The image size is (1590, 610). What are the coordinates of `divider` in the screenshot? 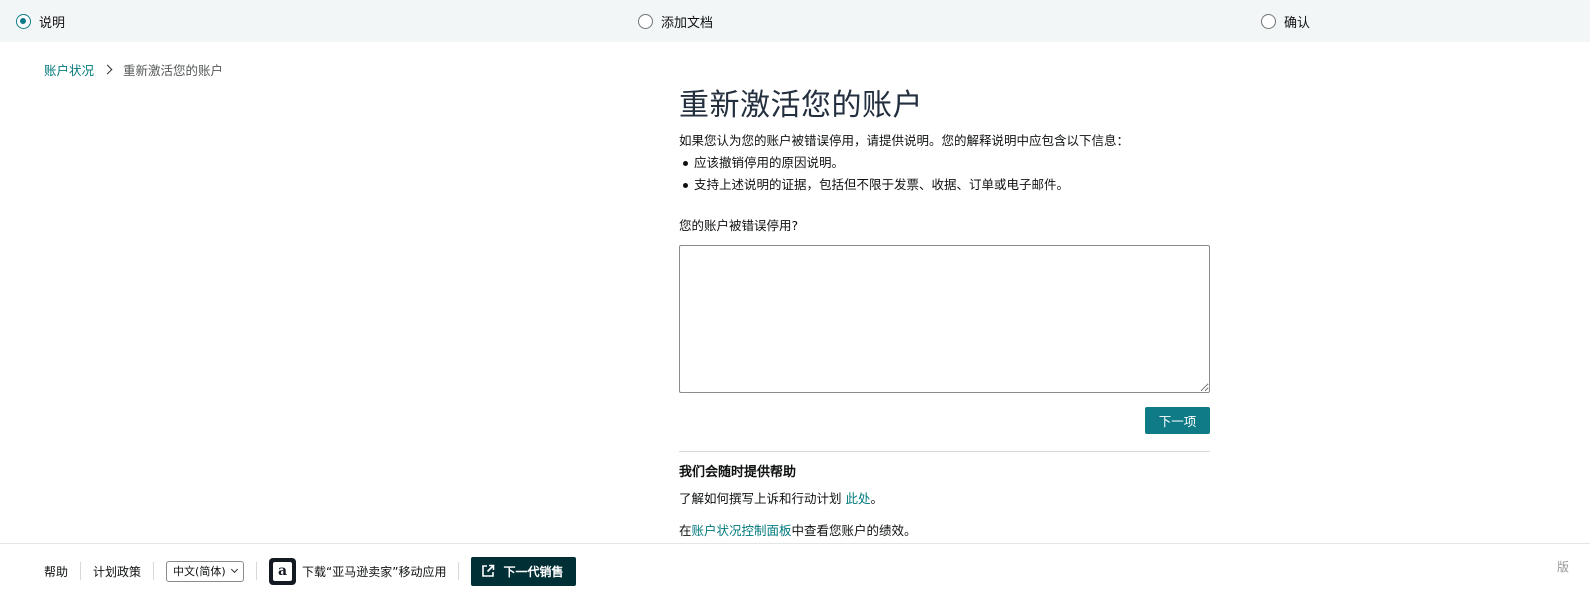 It's located at (944, 451).